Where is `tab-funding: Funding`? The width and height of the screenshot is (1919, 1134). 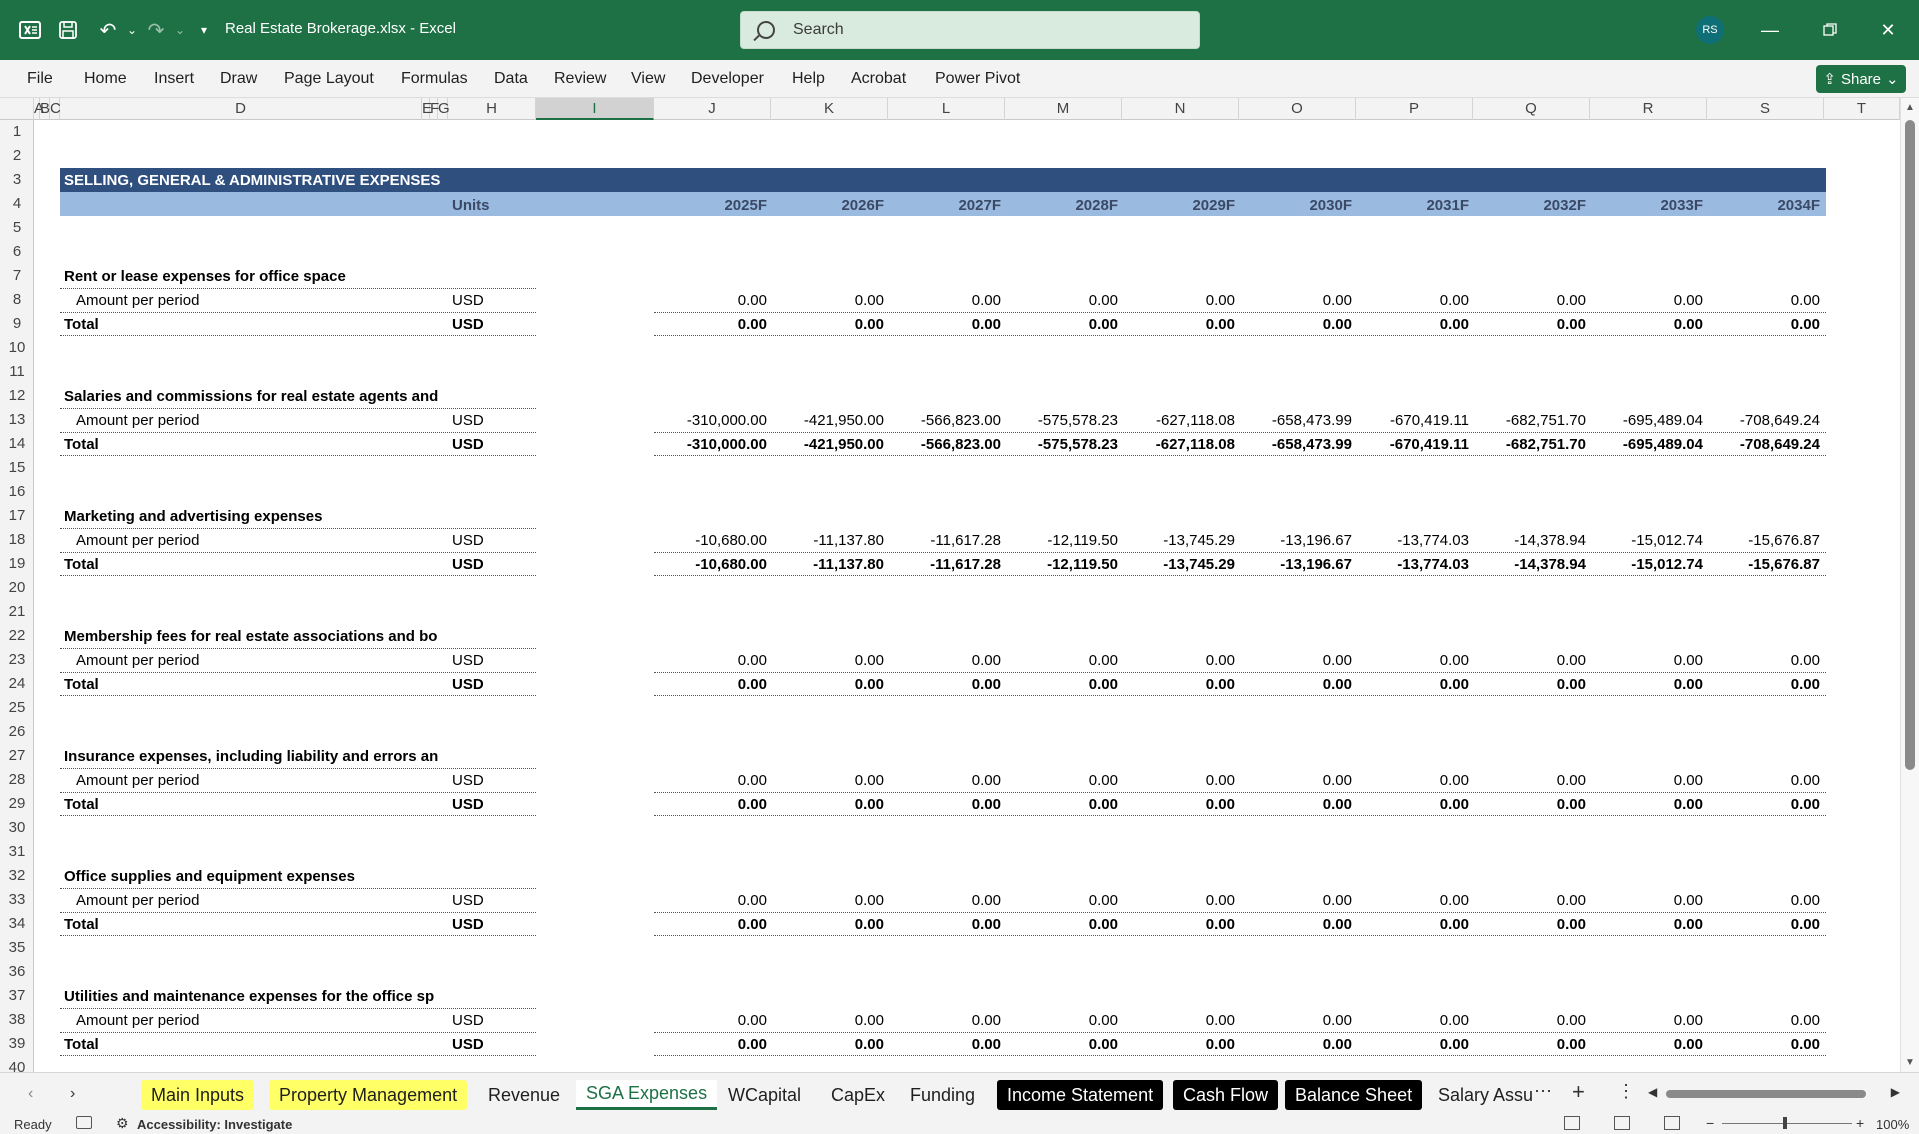
tab-funding: Funding is located at coordinates (942, 1095).